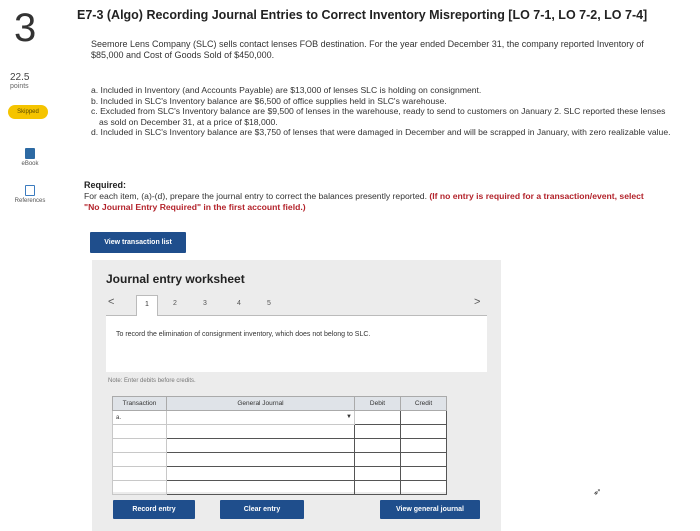 The height and width of the screenshot is (531, 700). What do you see at coordinates (30, 201) in the screenshot?
I see `references-label: References` at bounding box center [30, 201].